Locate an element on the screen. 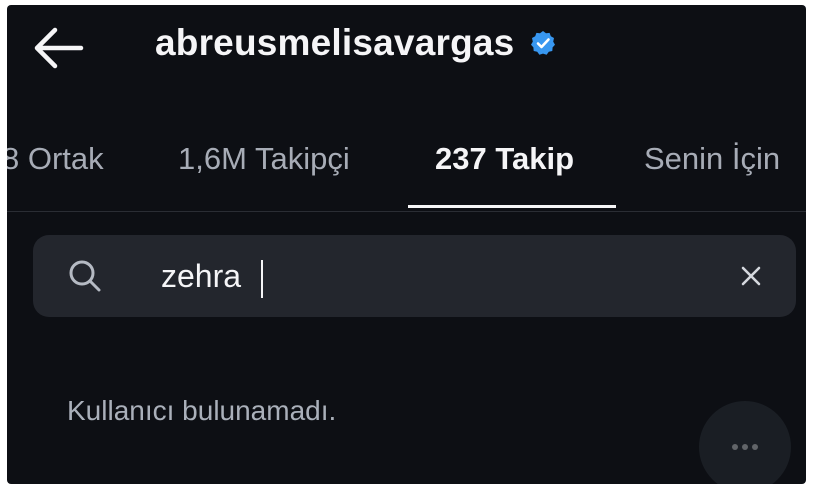  more-icon is located at coordinates (745, 447).